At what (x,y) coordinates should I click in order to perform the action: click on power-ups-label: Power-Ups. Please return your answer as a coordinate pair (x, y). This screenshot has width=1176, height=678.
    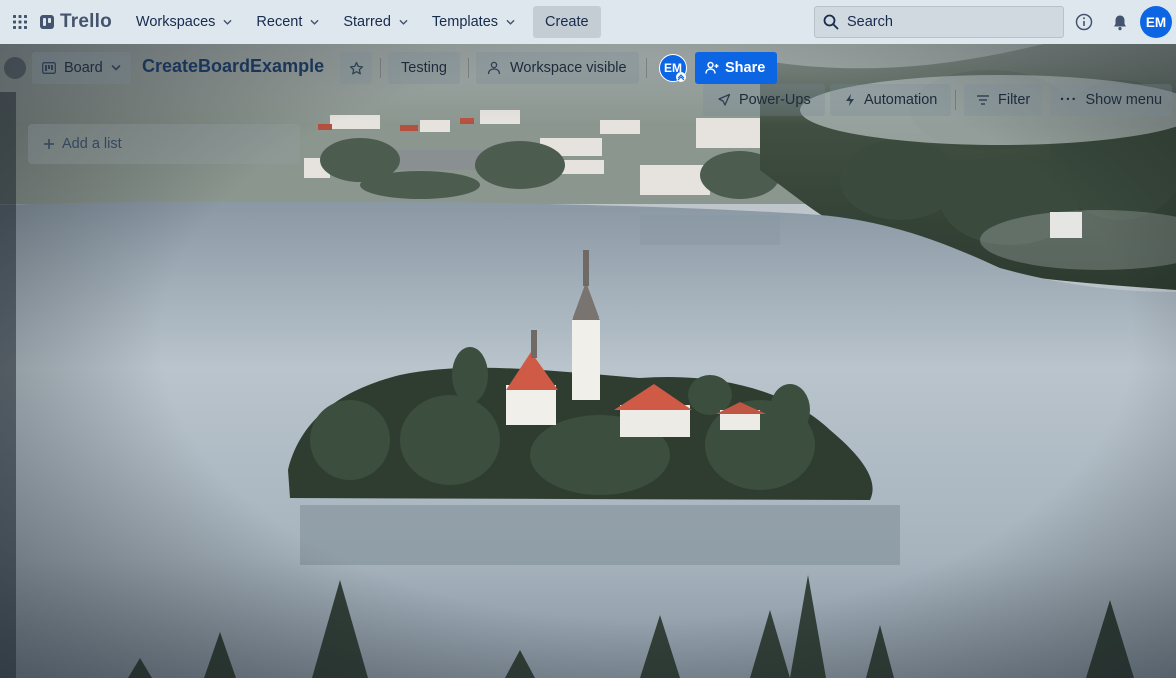
    Looking at the image, I should click on (775, 100).